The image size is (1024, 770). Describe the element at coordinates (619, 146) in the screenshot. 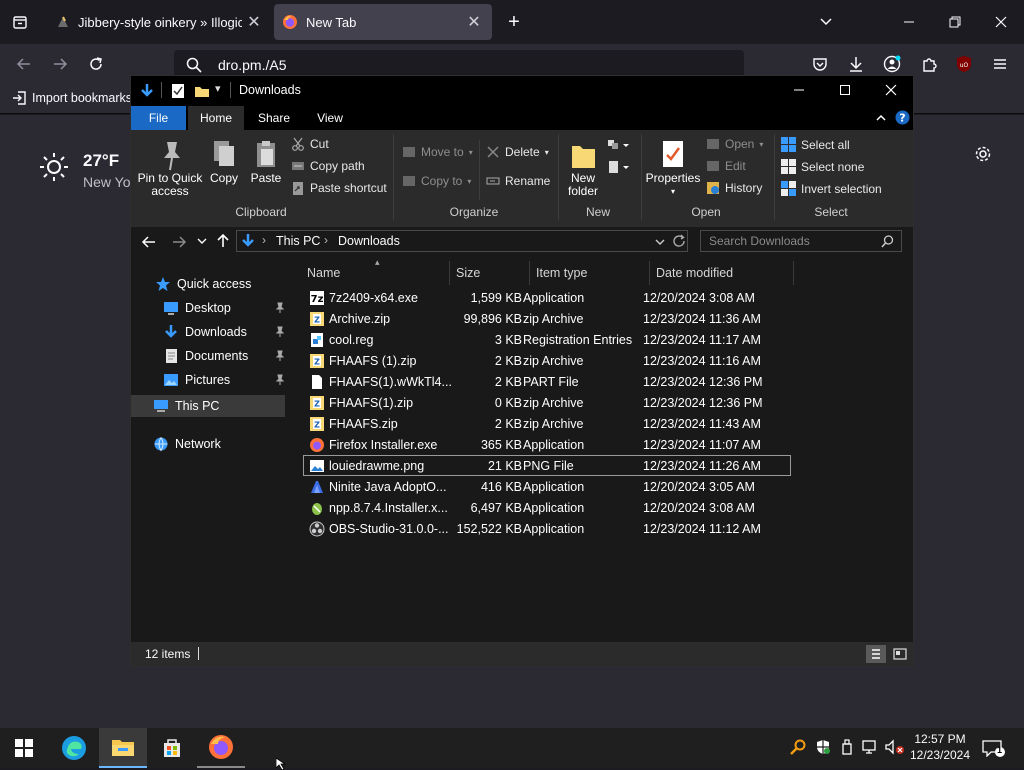

I see `new-item-button` at that location.